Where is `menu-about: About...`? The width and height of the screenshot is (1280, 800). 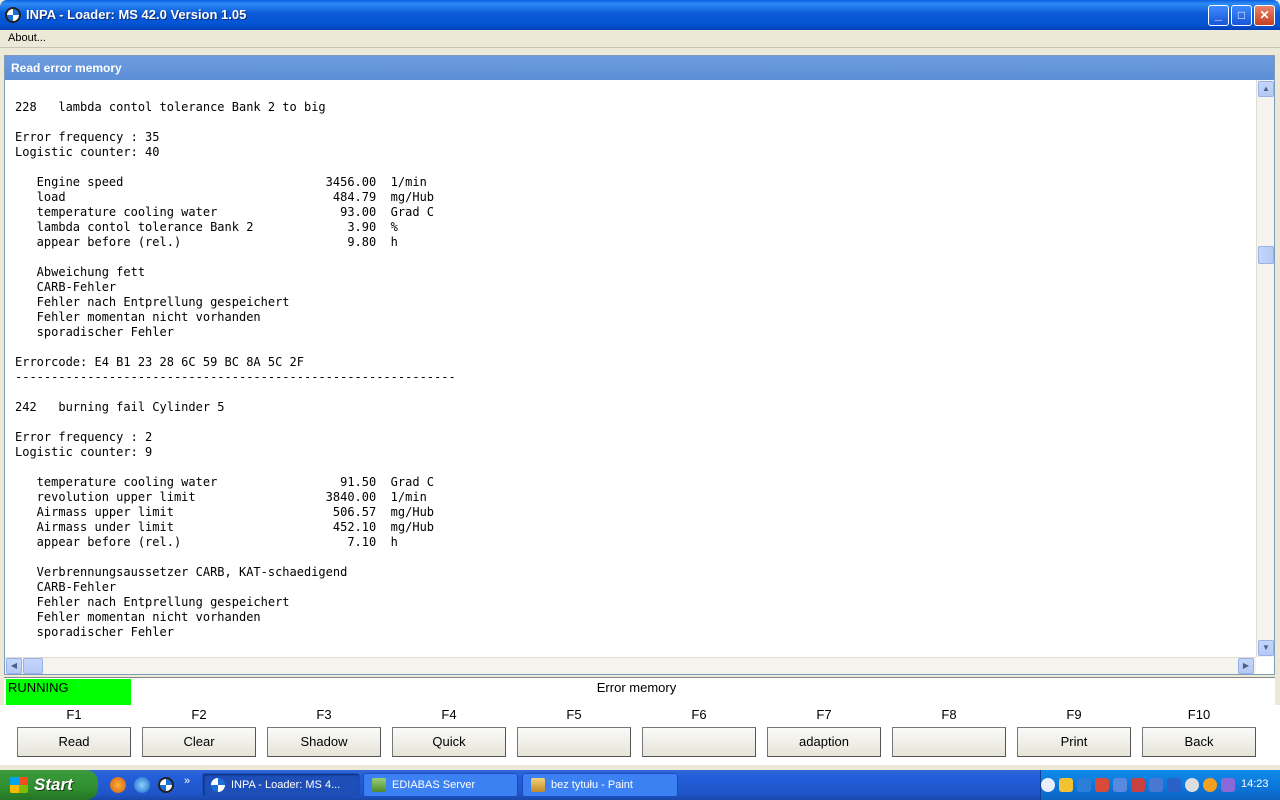
menu-about: About... is located at coordinates (27, 38).